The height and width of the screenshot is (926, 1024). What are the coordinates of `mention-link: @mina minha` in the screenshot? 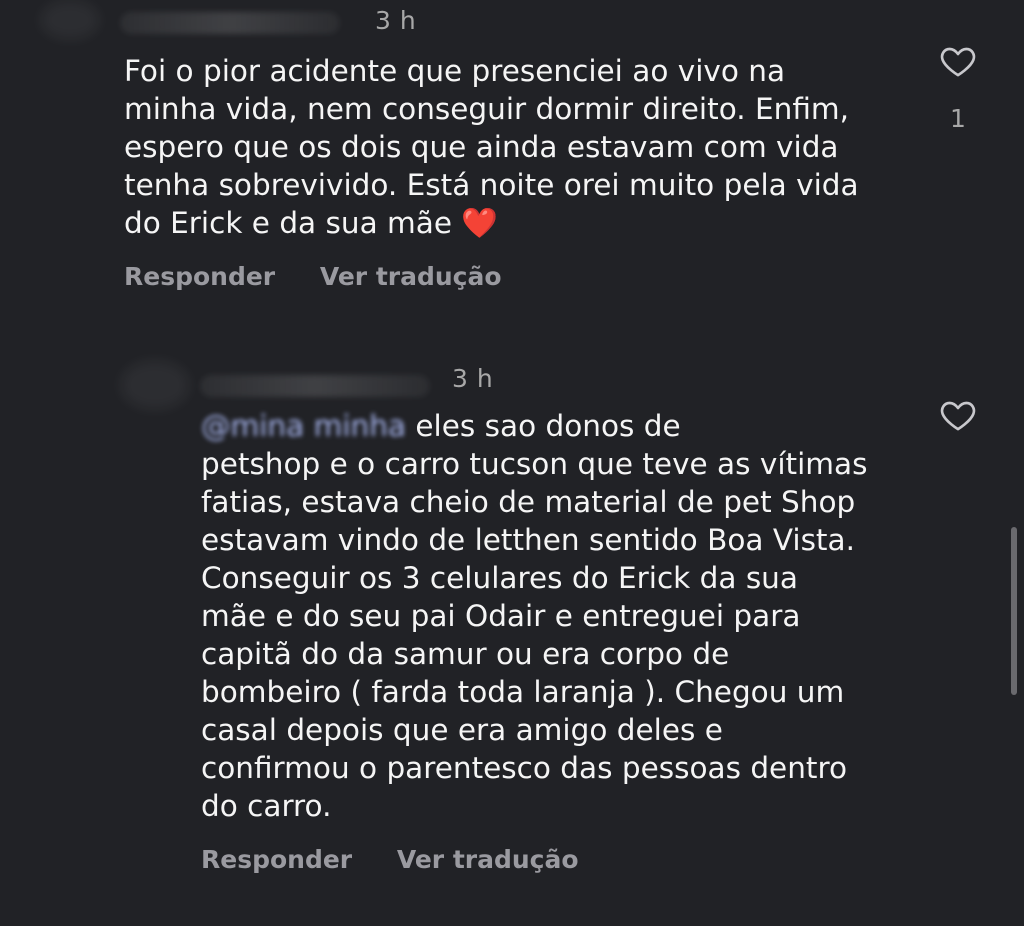 It's located at (303, 426).